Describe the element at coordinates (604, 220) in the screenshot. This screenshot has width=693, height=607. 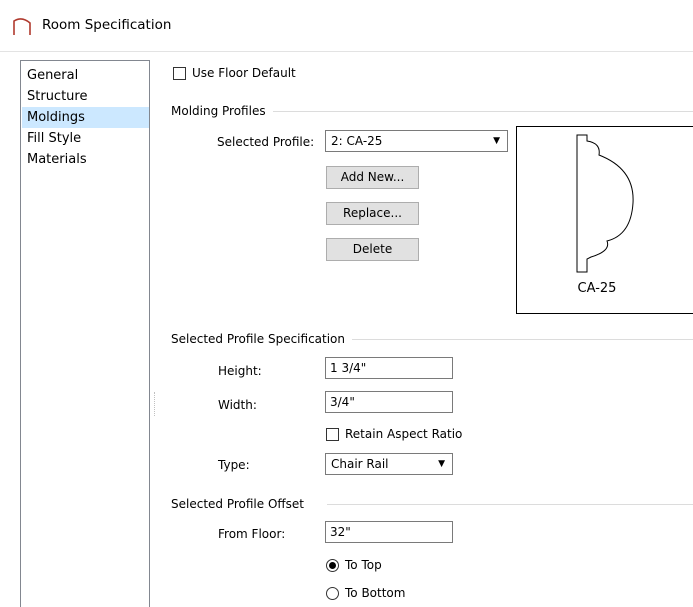
I see `profile-preview: CA-25` at that location.